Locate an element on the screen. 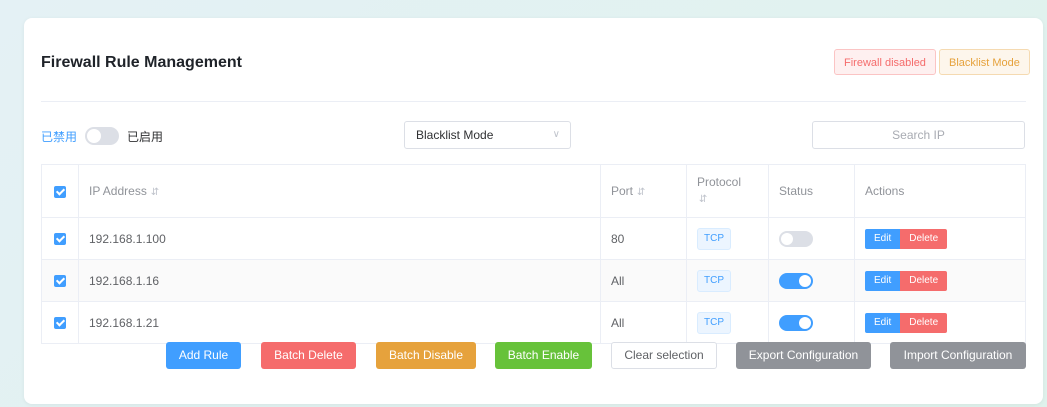 Image resolution: width=1047 pixels, height=407 pixels. ip-cell: 192.168.1.16 is located at coordinates (339, 280).